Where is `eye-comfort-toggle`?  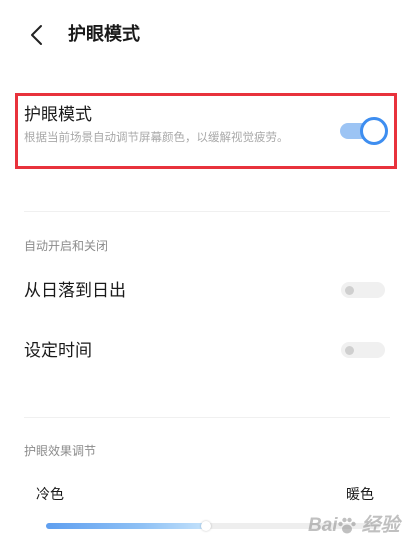
eye-comfort-toggle is located at coordinates (364, 131).